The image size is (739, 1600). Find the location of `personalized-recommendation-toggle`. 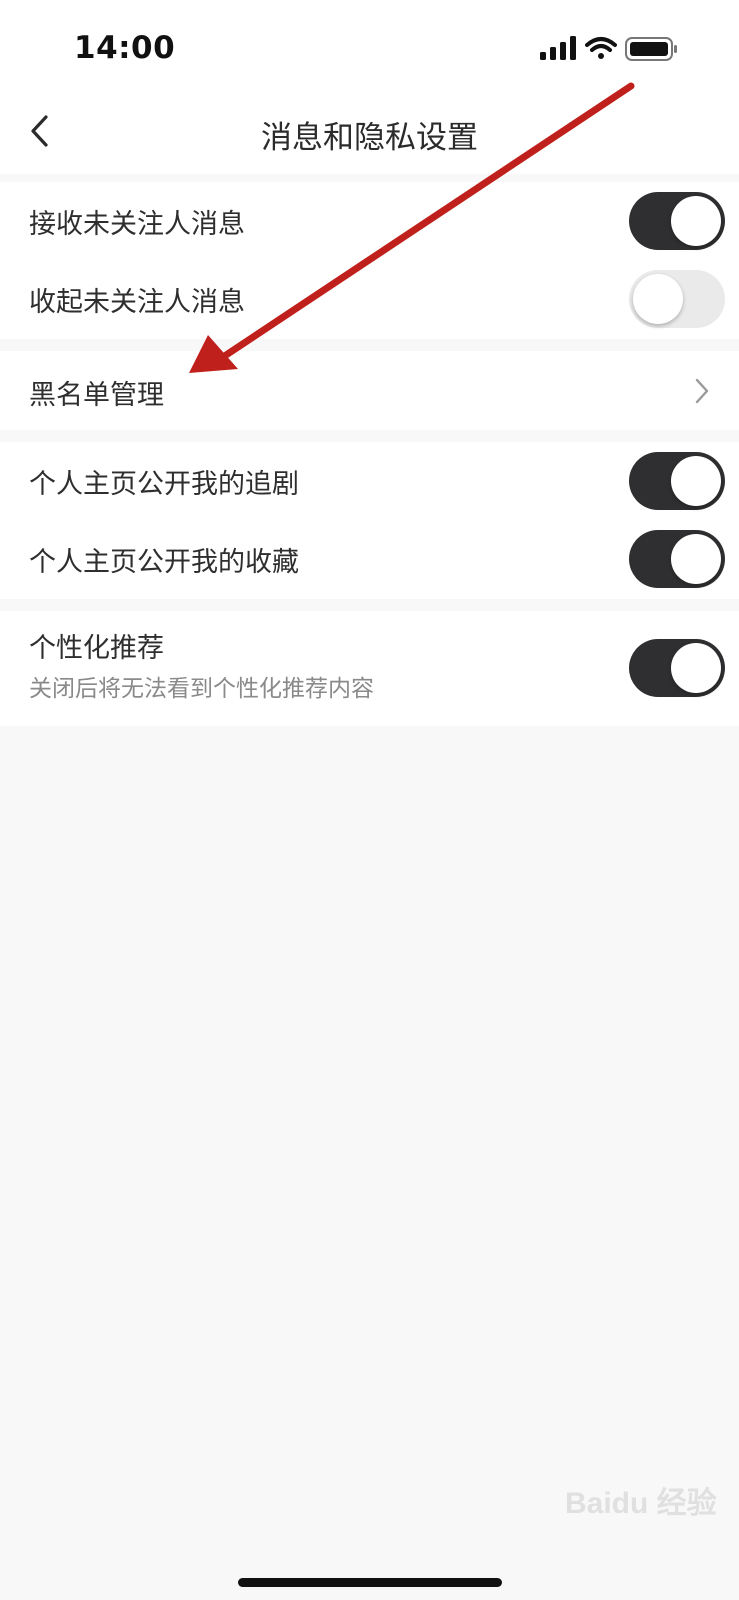

personalized-recommendation-toggle is located at coordinates (677, 668).